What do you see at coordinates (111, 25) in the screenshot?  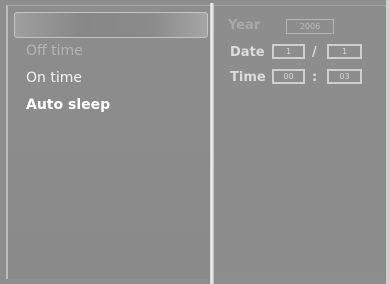 I see `menu-header-bar` at bounding box center [111, 25].